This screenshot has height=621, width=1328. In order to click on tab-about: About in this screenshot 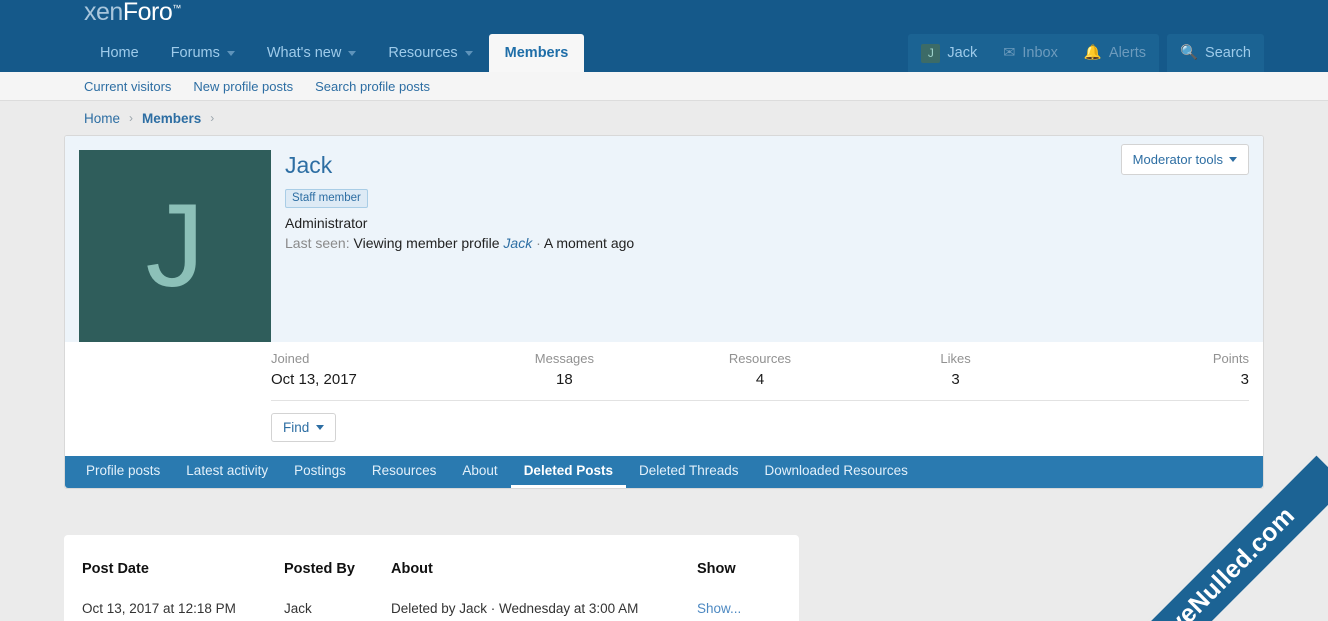, I will do `click(479, 472)`.